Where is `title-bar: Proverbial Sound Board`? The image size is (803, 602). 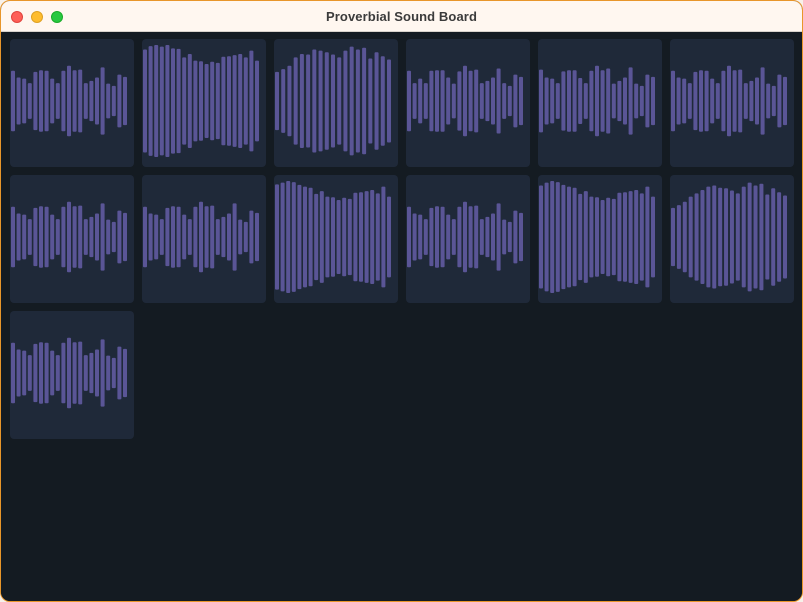 title-bar: Proverbial Sound Board is located at coordinates (401, 16).